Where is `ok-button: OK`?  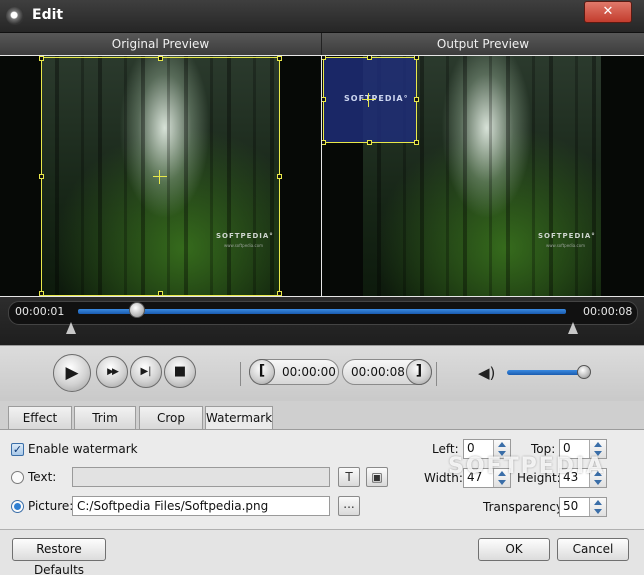
ok-button: OK is located at coordinates (514, 549).